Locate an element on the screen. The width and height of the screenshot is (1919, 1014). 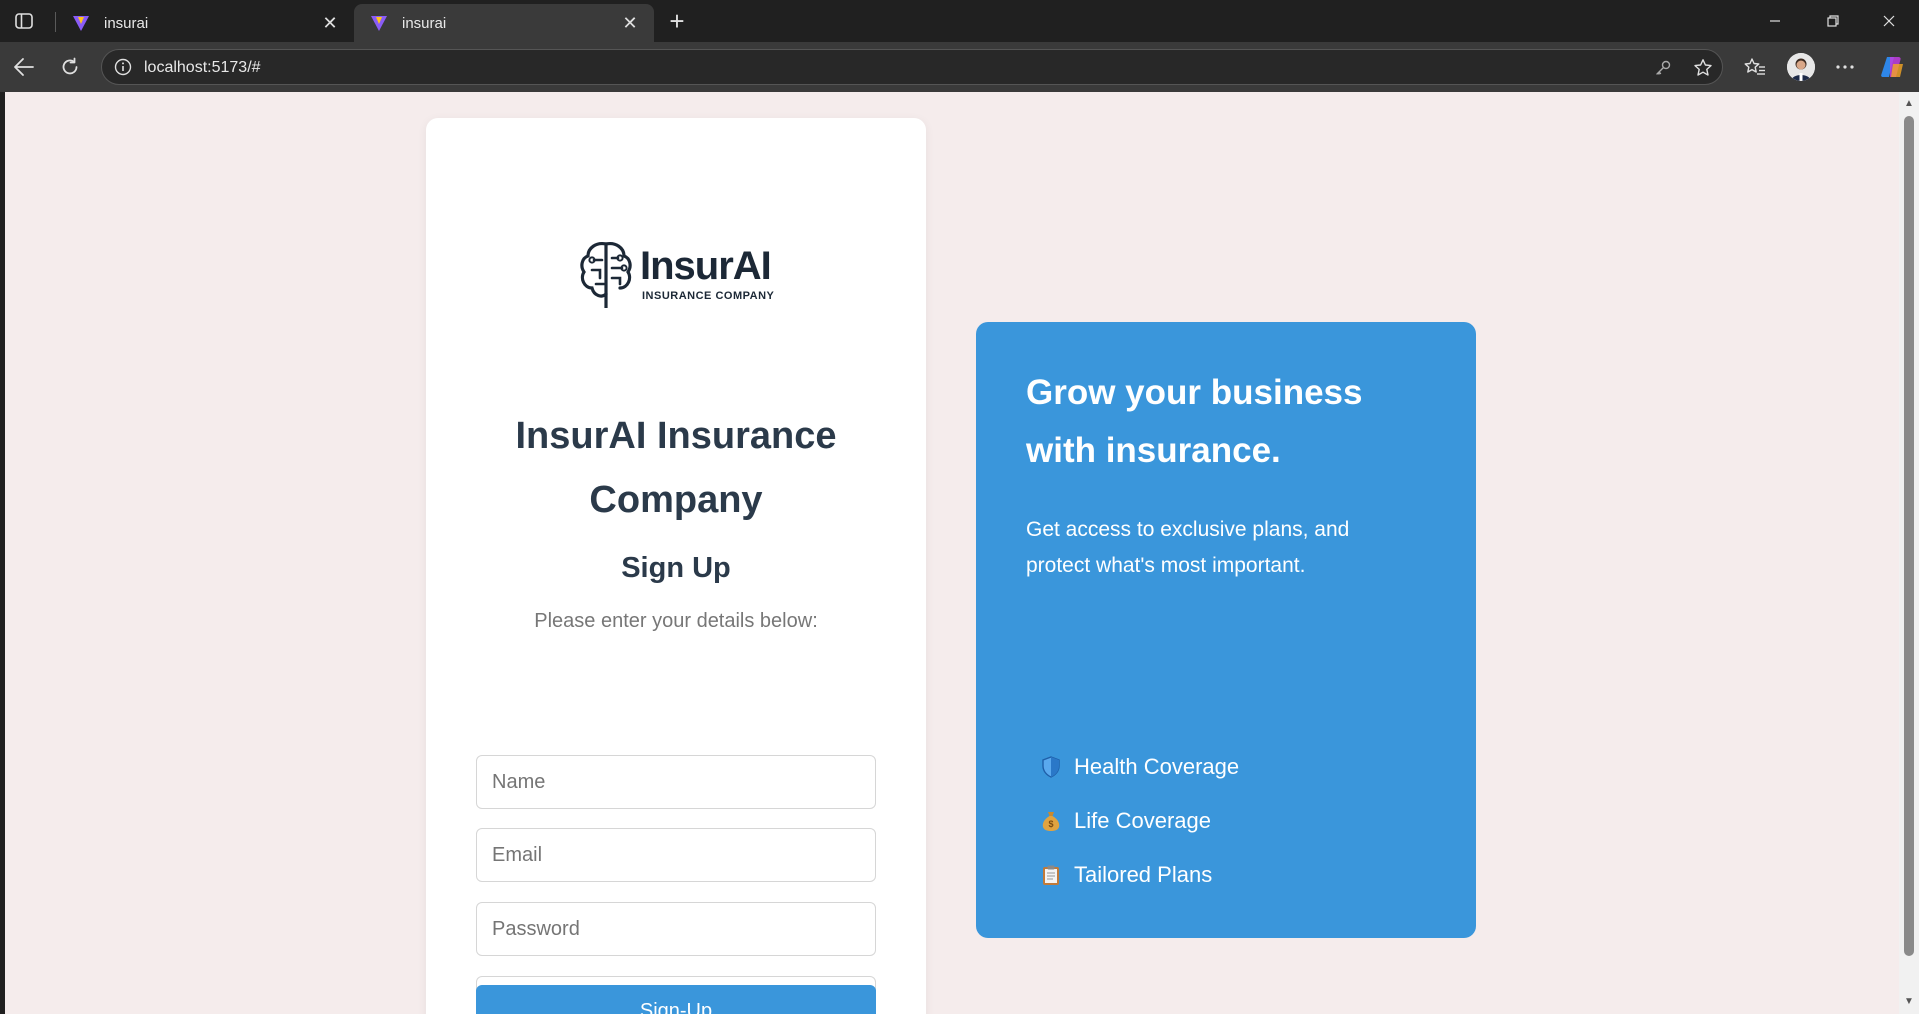
scroll-down-arrow-icon: ▼ is located at coordinates (1909, 1002).